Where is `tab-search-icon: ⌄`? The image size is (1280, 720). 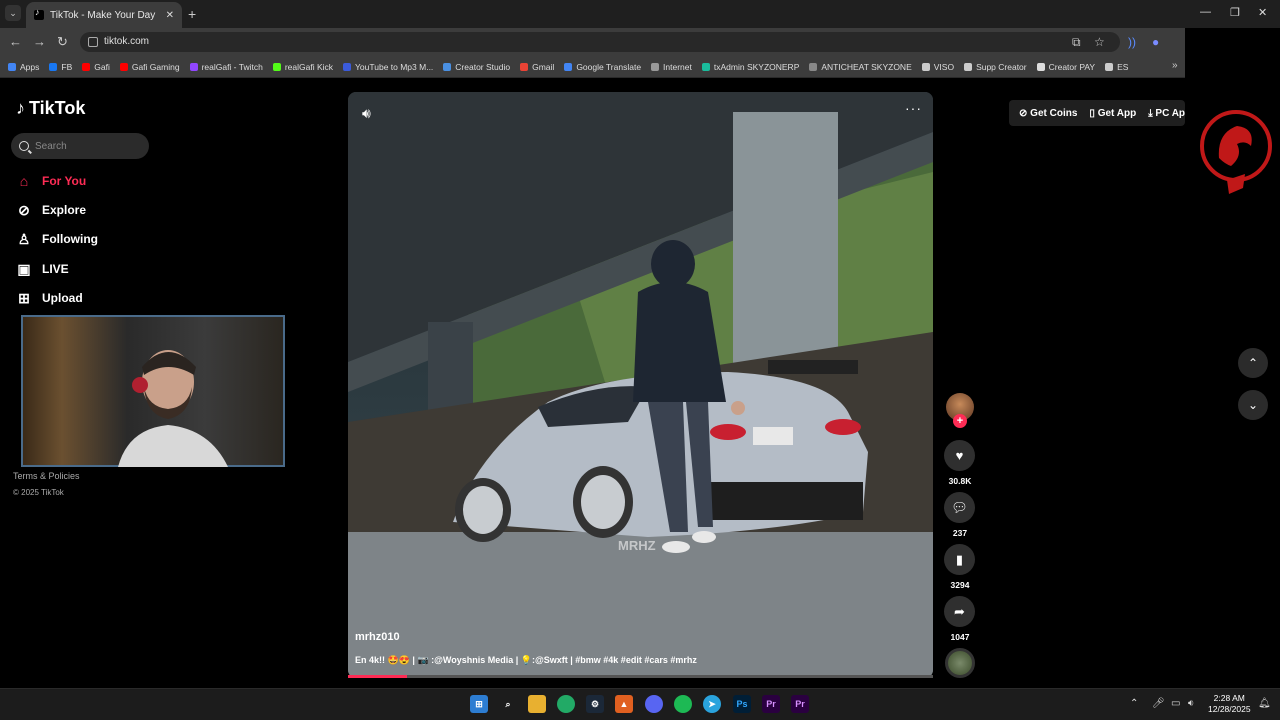
tab-search-icon: ⌄ is located at coordinates (13, 13).